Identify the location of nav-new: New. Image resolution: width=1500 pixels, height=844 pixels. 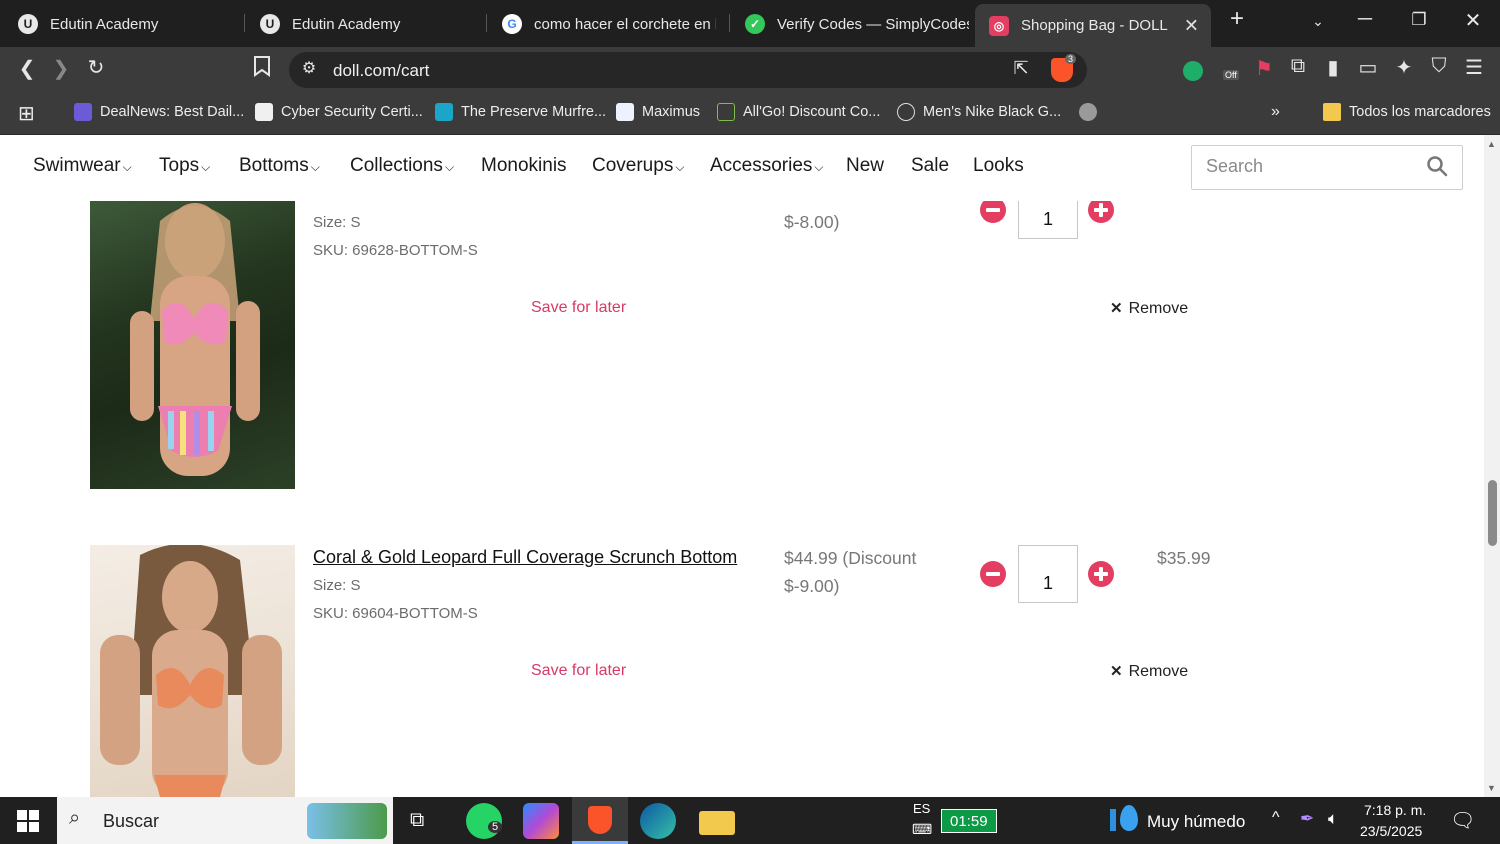
(865, 166).